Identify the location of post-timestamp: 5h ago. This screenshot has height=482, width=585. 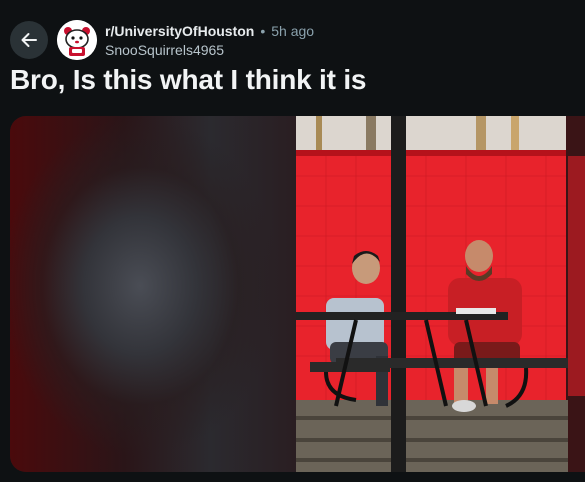
(293, 31).